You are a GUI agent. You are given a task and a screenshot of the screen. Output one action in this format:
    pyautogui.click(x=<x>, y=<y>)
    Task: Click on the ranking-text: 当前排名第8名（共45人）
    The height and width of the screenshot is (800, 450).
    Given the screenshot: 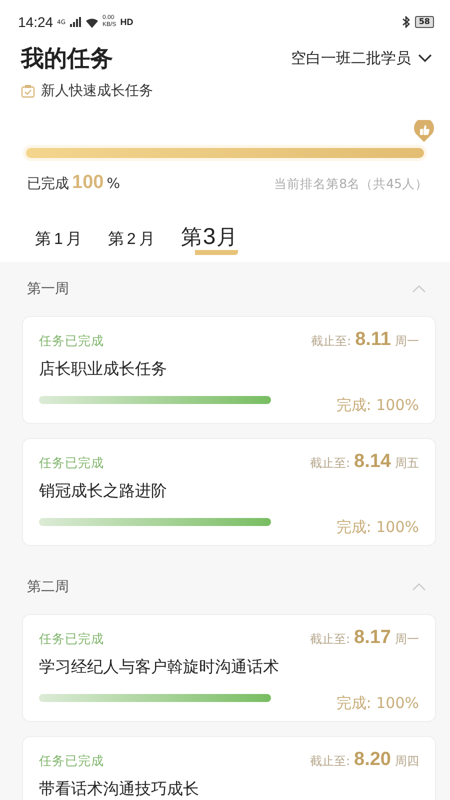 What is the action you would take?
    pyautogui.click(x=351, y=184)
    